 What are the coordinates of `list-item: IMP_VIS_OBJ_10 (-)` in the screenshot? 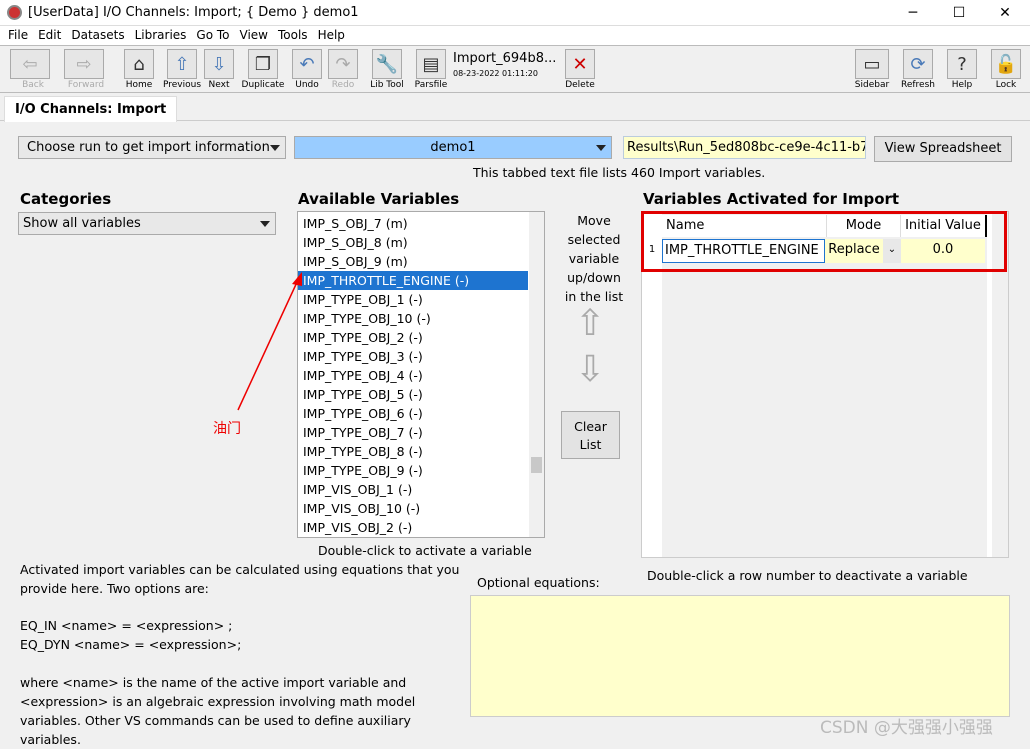 It's located at (413, 508).